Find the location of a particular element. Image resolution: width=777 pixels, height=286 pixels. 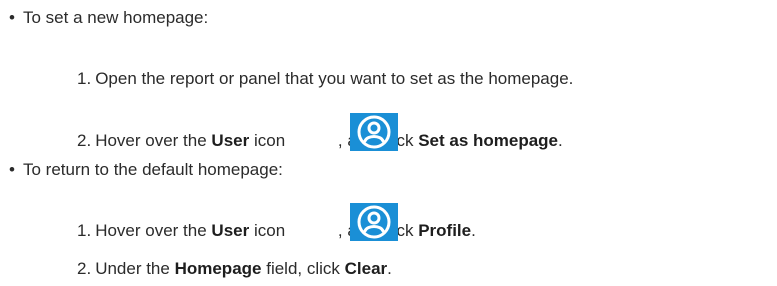

set-as-homepage-label: Set as homepage is located at coordinates (488, 140).